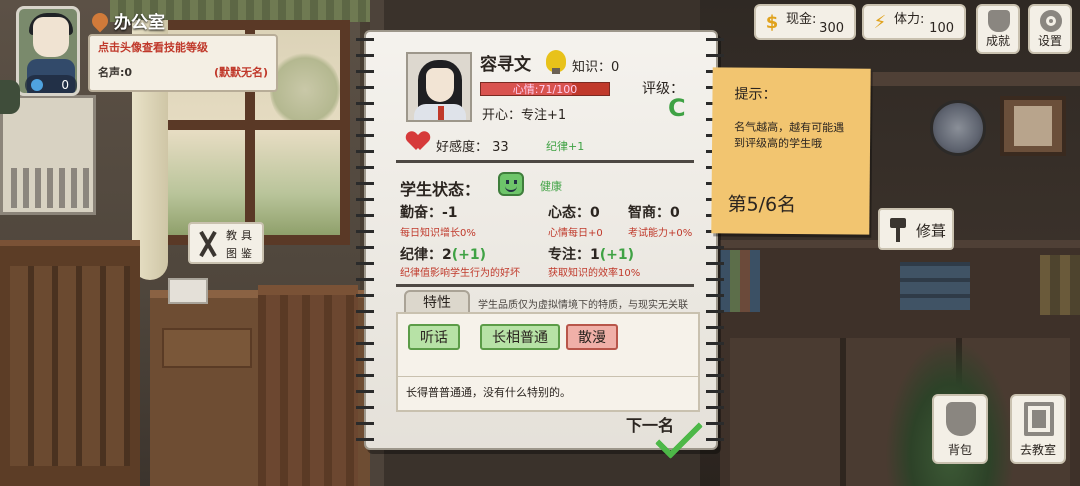 The image size is (1080, 486). What do you see at coordinates (365, 240) in the screenshot?
I see `spiral-binding` at bounding box center [365, 240].